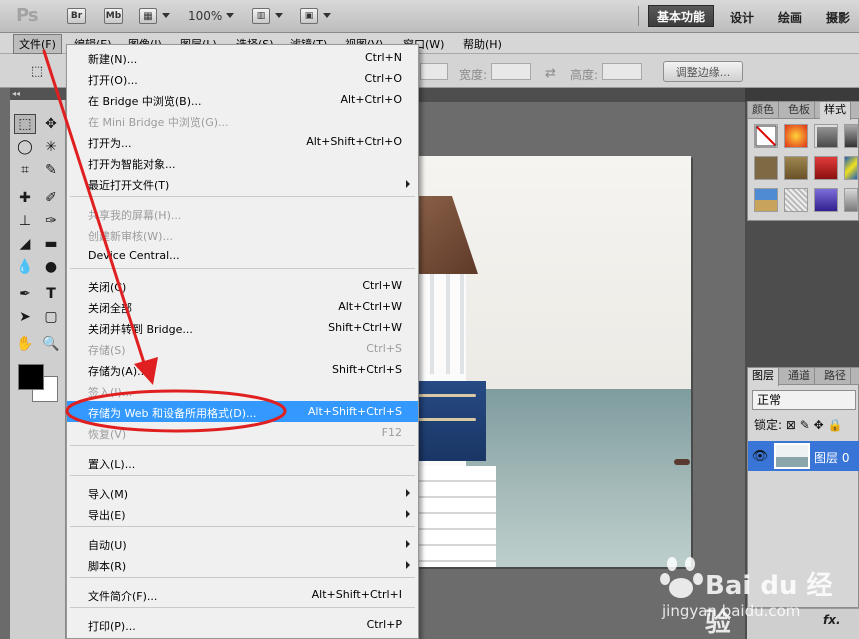  What do you see at coordinates (768, 425) in the screenshot?
I see `lock-label: 锁定:` at bounding box center [768, 425].